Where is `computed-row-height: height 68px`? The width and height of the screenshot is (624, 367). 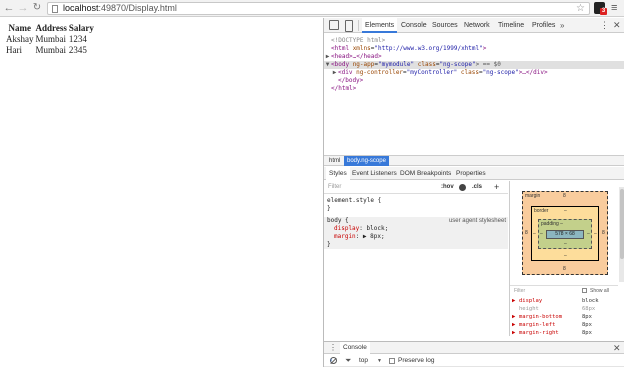 computed-row-height: height 68px is located at coordinates (564, 309).